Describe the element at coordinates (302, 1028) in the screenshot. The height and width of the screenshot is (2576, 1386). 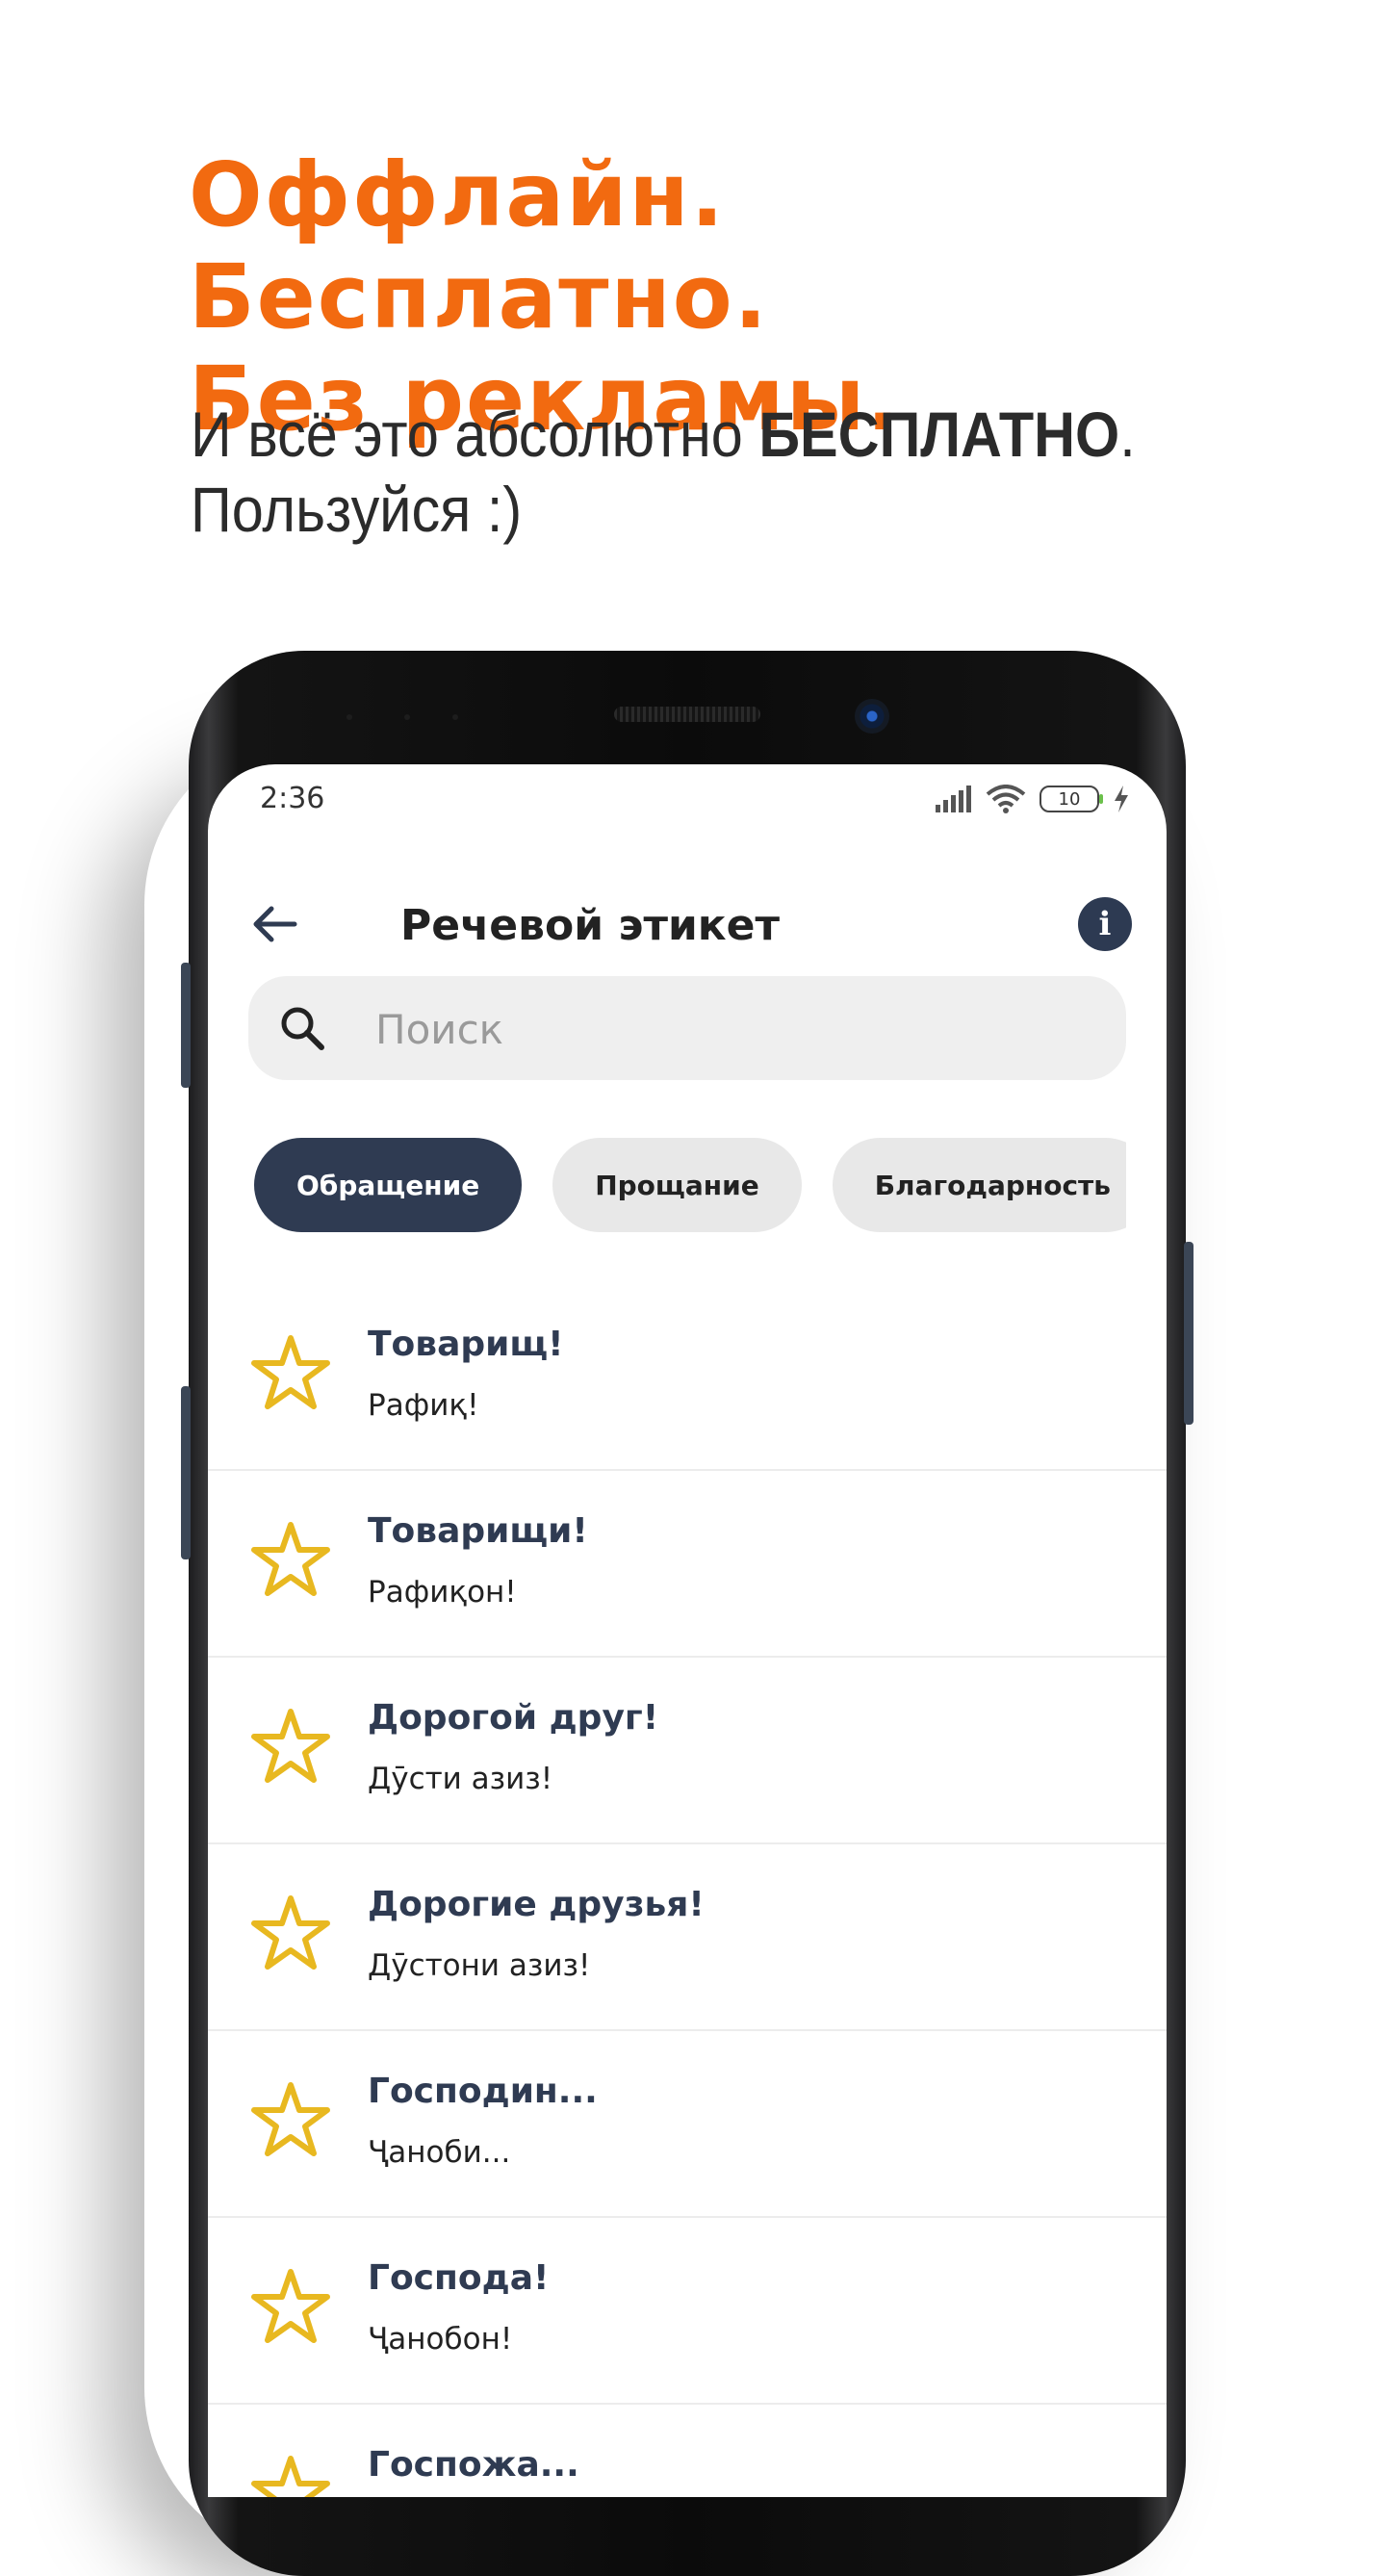
I see `search-icon` at that location.